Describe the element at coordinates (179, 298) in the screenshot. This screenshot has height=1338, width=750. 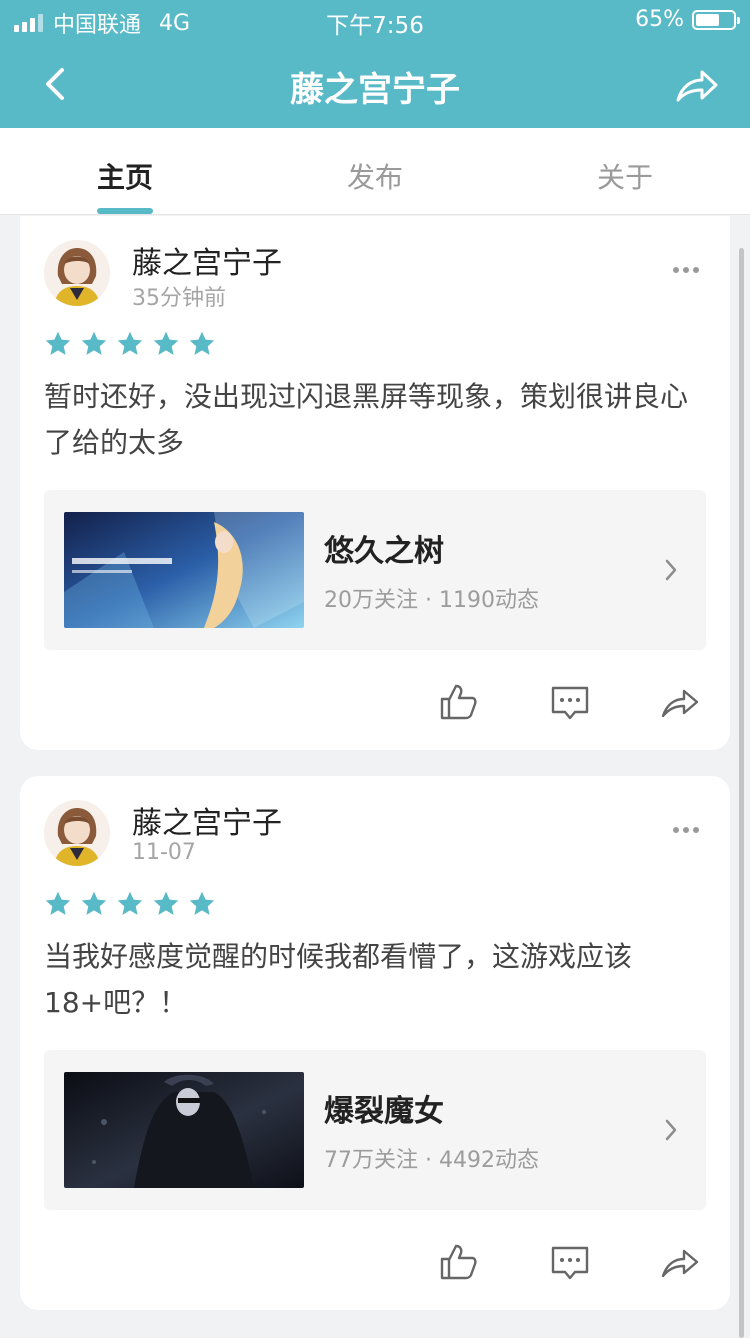
I see `post-time: 35分钟前` at that location.